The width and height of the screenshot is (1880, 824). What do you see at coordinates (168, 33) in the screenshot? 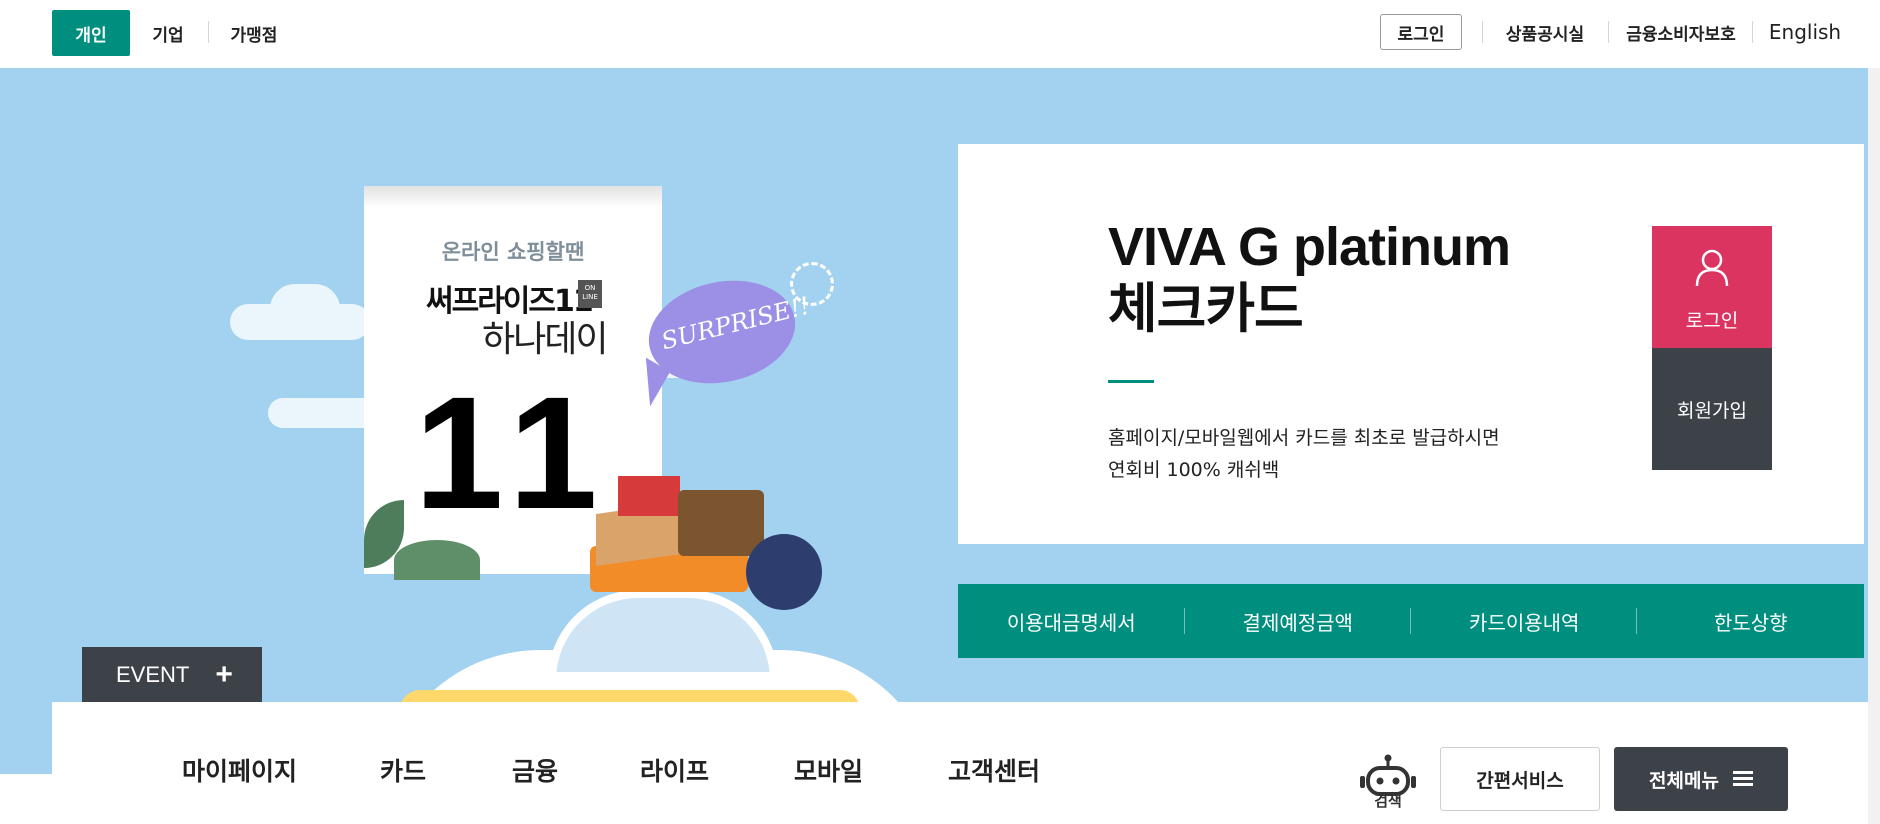
I see `tab-corporate: 기업` at bounding box center [168, 33].